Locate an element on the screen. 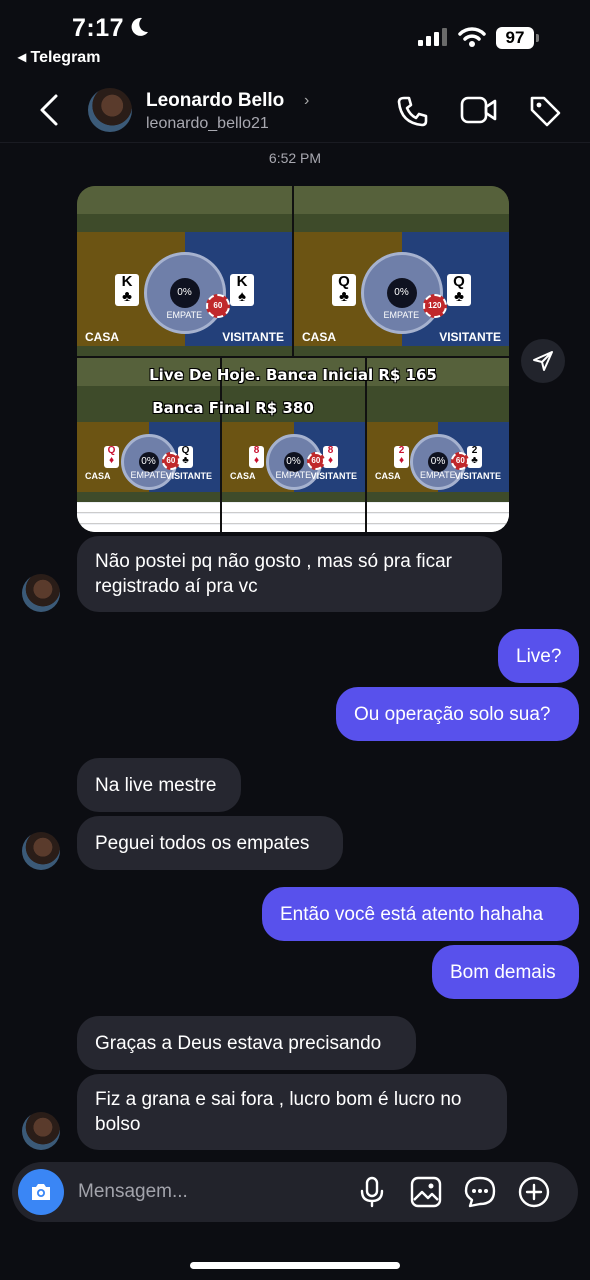 The height and width of the screenshot is (1280, 590). contact-name: Leonardo Bello is located at coordinates (215, 101).